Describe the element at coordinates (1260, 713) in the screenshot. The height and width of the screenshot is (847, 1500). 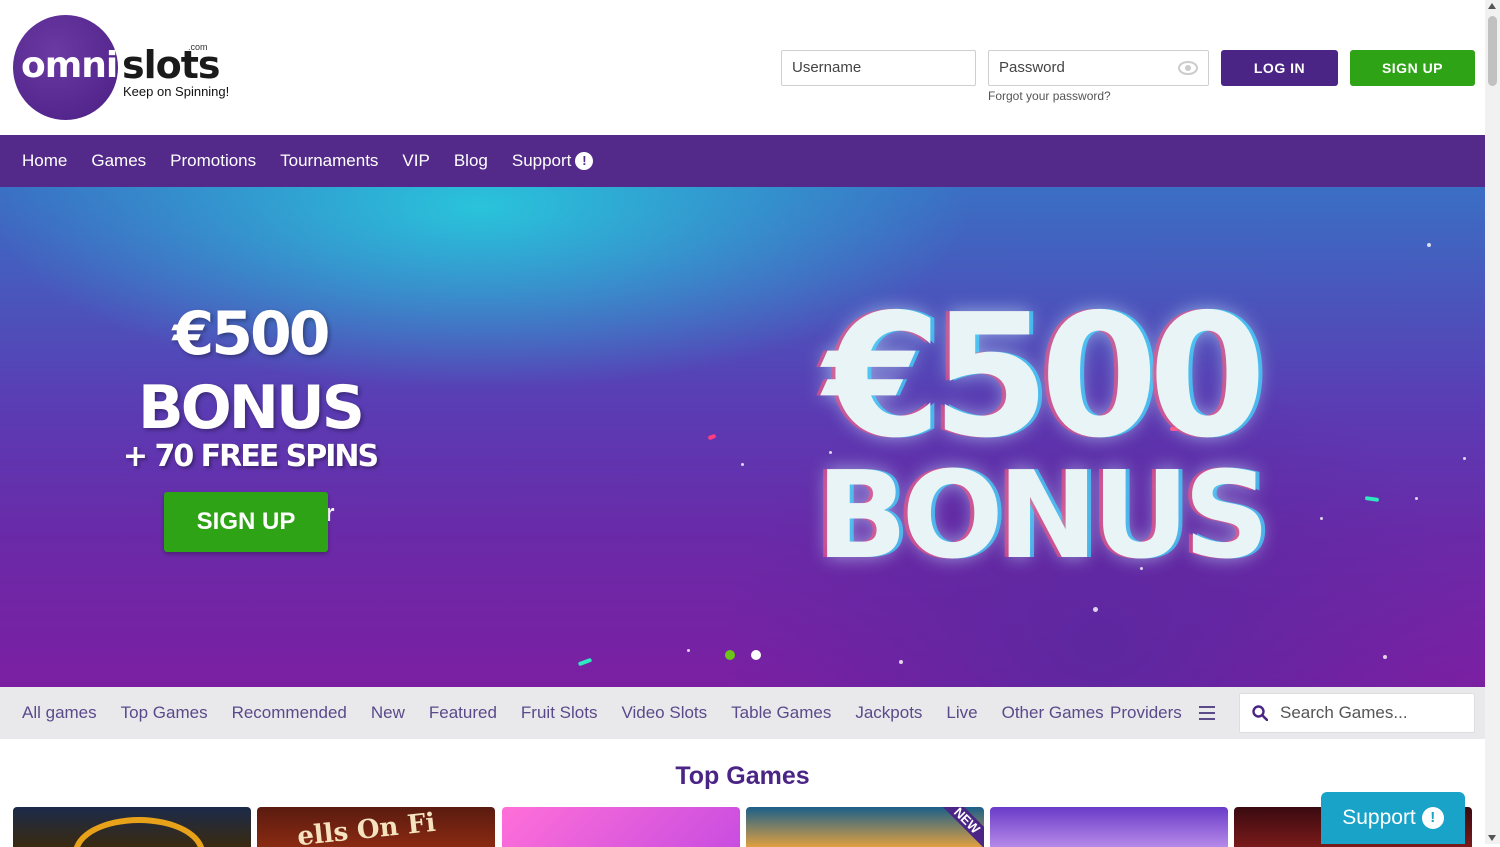
I see `search-icon` at that location.